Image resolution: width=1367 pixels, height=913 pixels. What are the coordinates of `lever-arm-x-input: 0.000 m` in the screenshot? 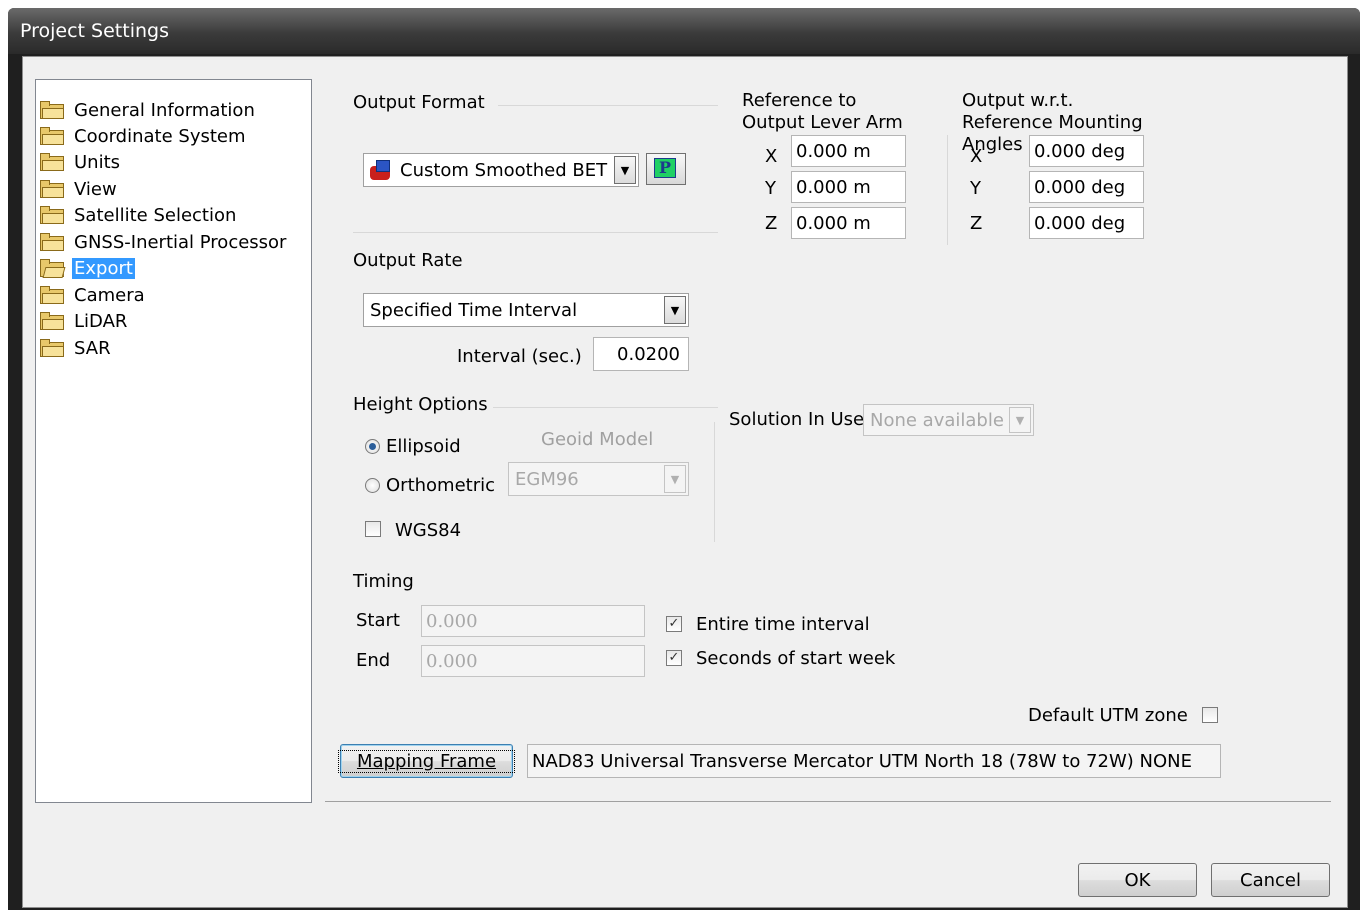 It's located at (848, 151).